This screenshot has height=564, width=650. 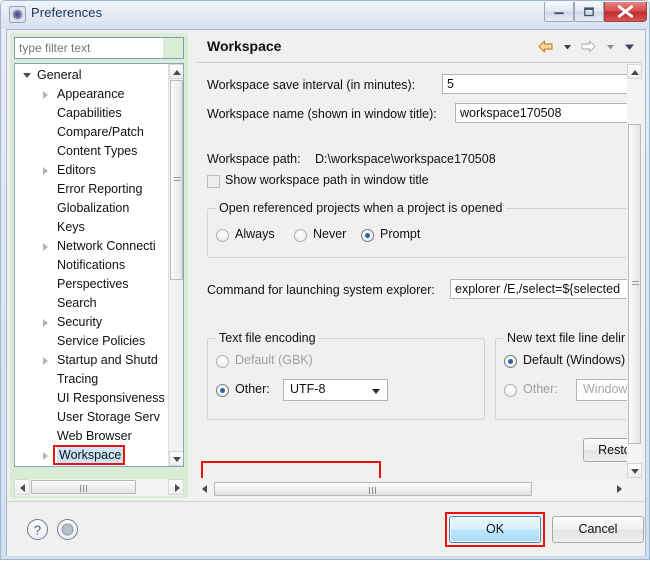 I want to click on window-title: Preferences, so click(x=67, y=12).